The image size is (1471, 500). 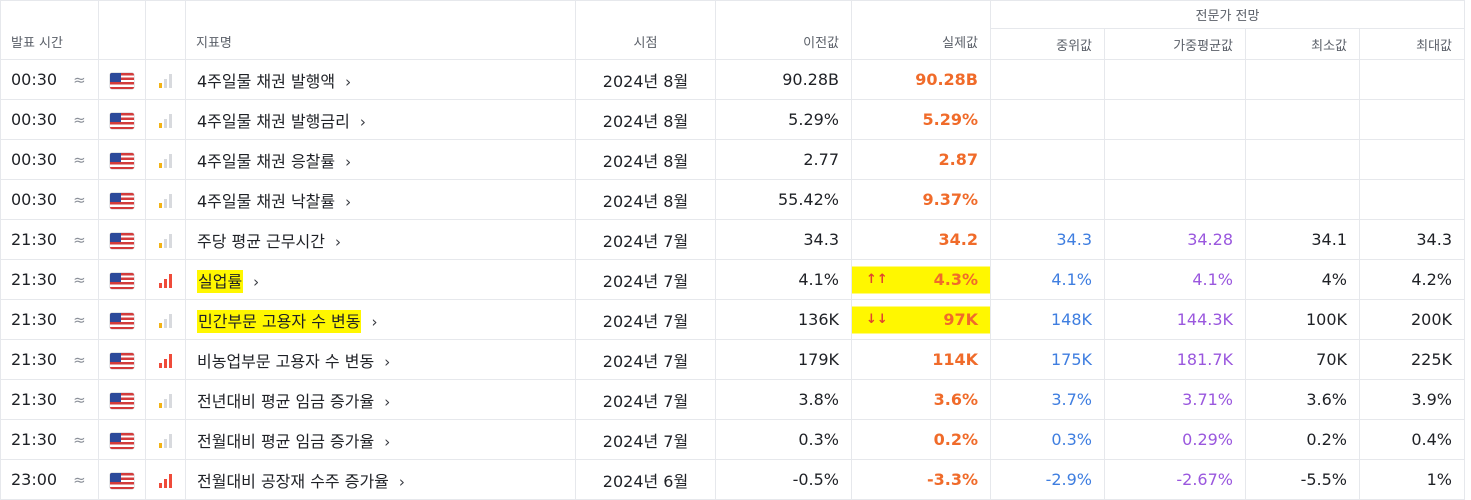 What do you see at coordinates (380, 439) in the screenshot?
I see `indicator-name-cell: 전월대비 평균 임금 증가율 ›` at bounding box center [380, 439].